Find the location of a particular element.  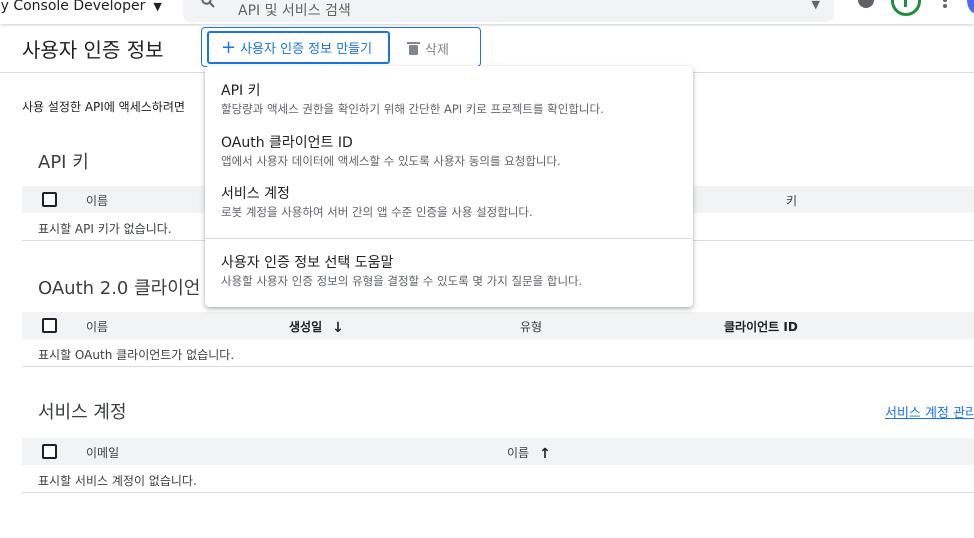

empty-message: 표시할 API 키가 없습니다. is located at coordinates (105, 229).